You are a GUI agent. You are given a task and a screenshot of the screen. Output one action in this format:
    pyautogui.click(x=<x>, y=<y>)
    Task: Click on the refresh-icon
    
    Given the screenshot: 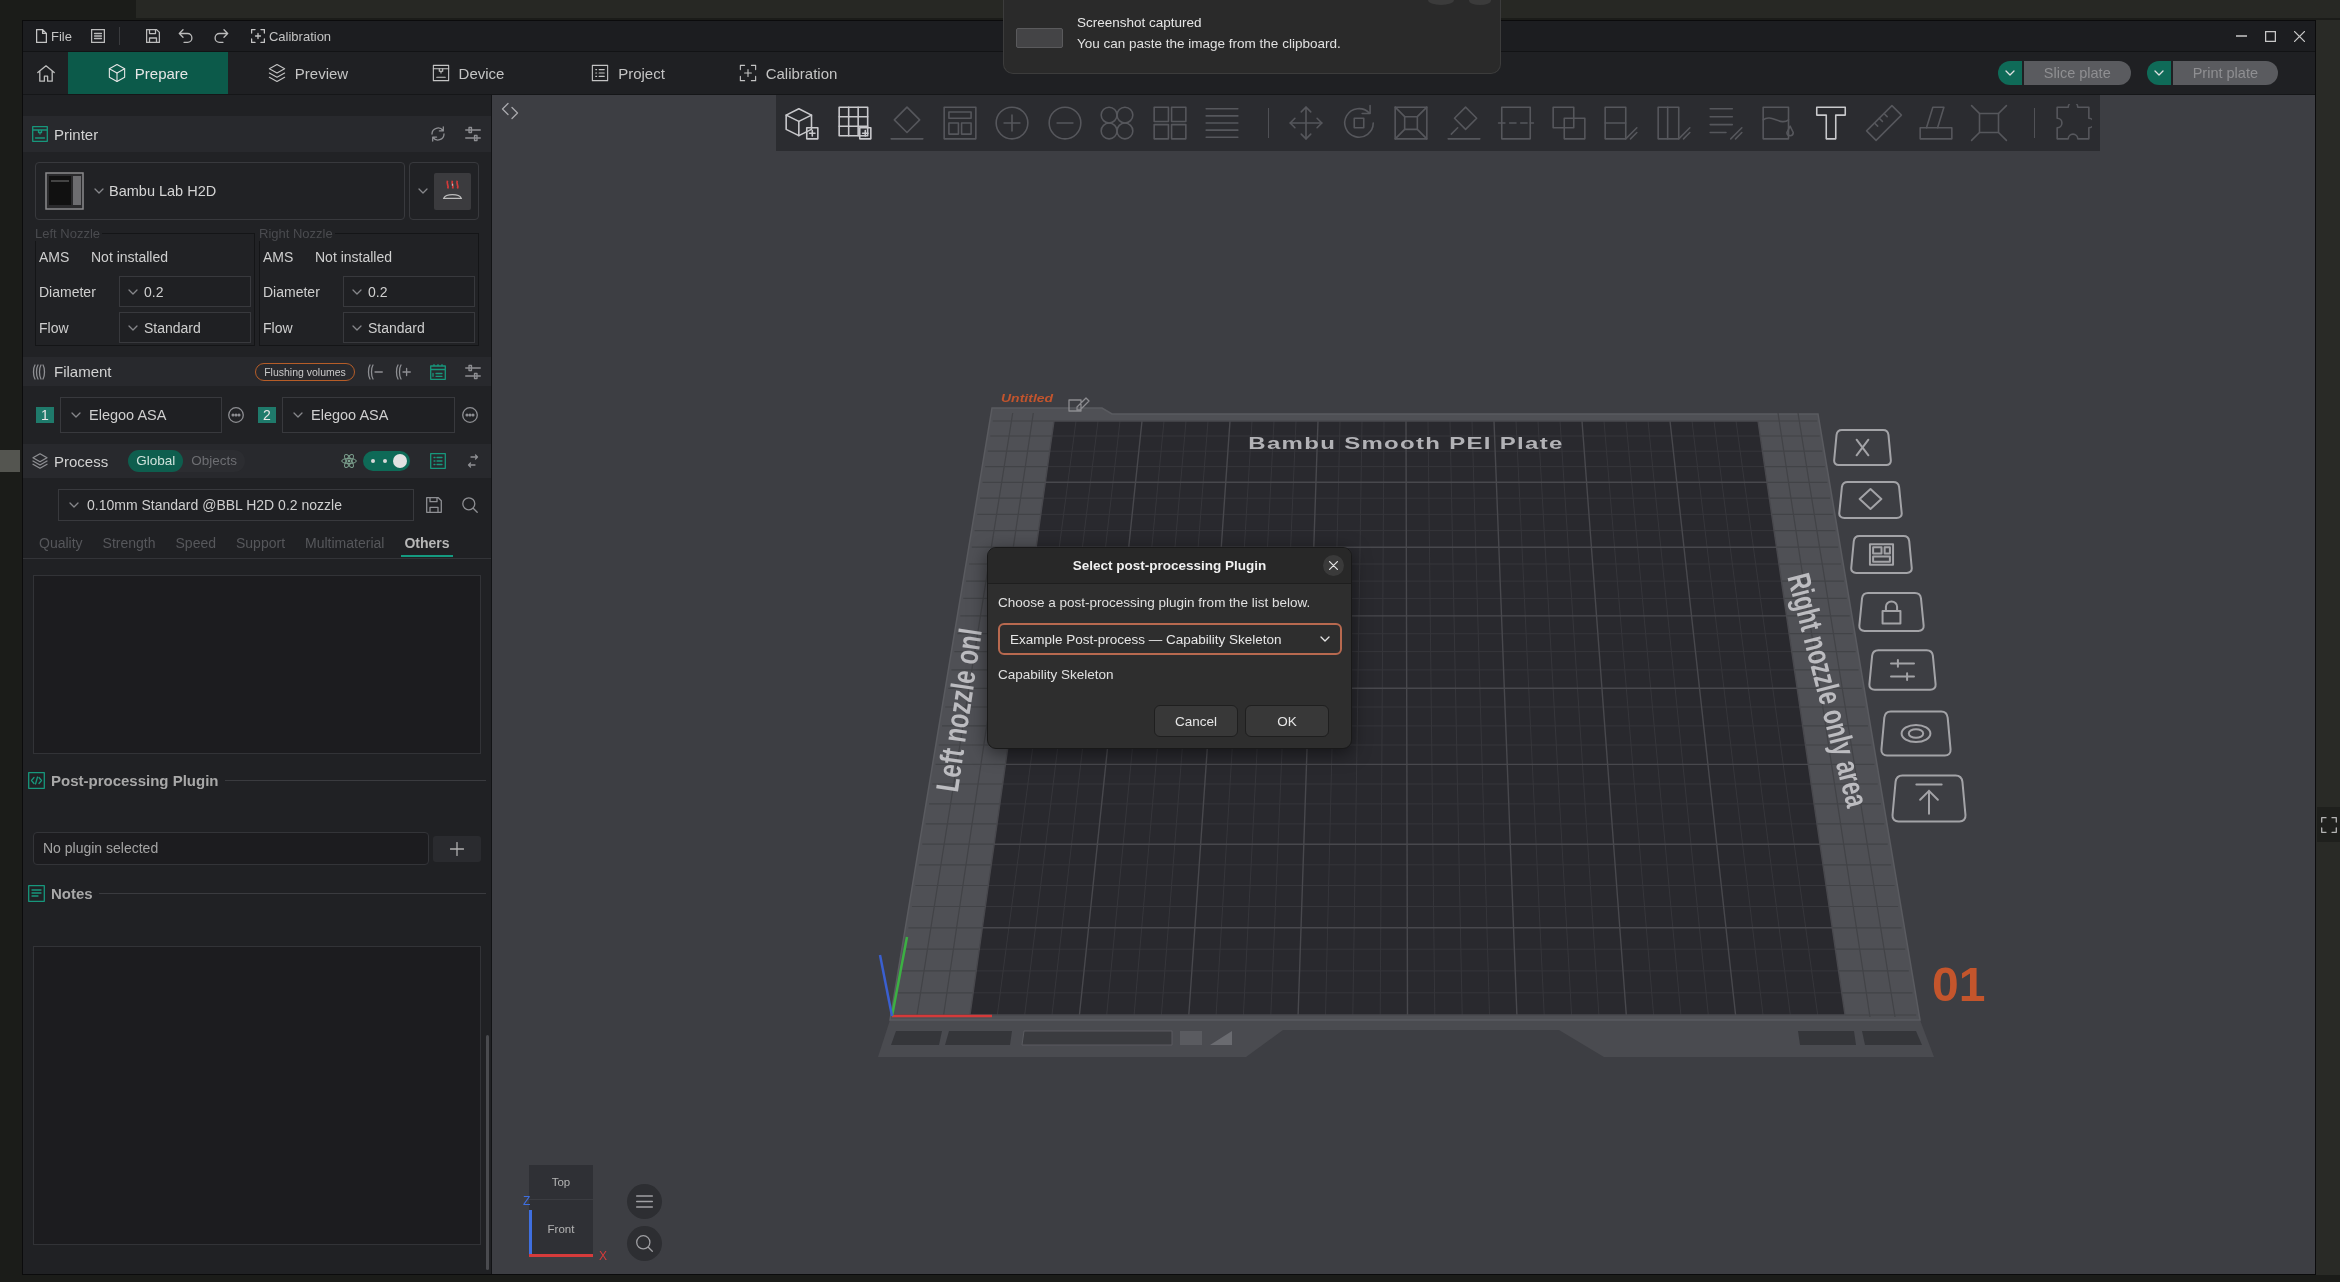 What is the action you would take?
    pyautogui.click(x=438, y=134)
    